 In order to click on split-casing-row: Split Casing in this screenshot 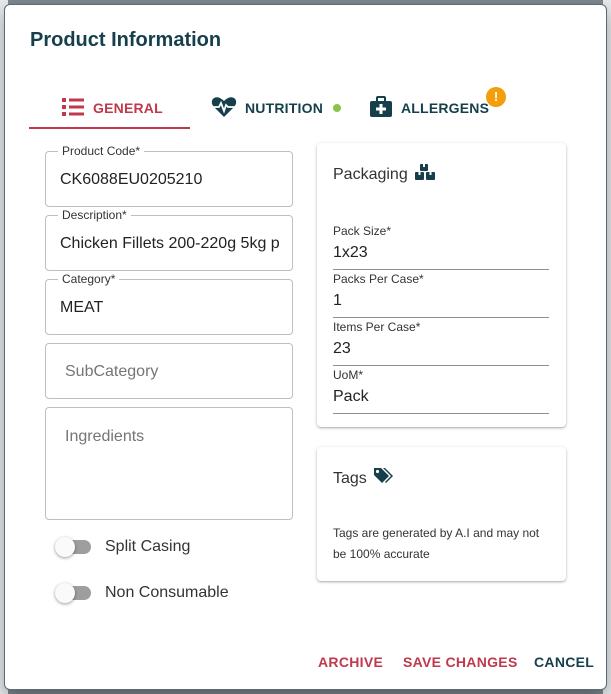, I will do `click(122, 547)`.